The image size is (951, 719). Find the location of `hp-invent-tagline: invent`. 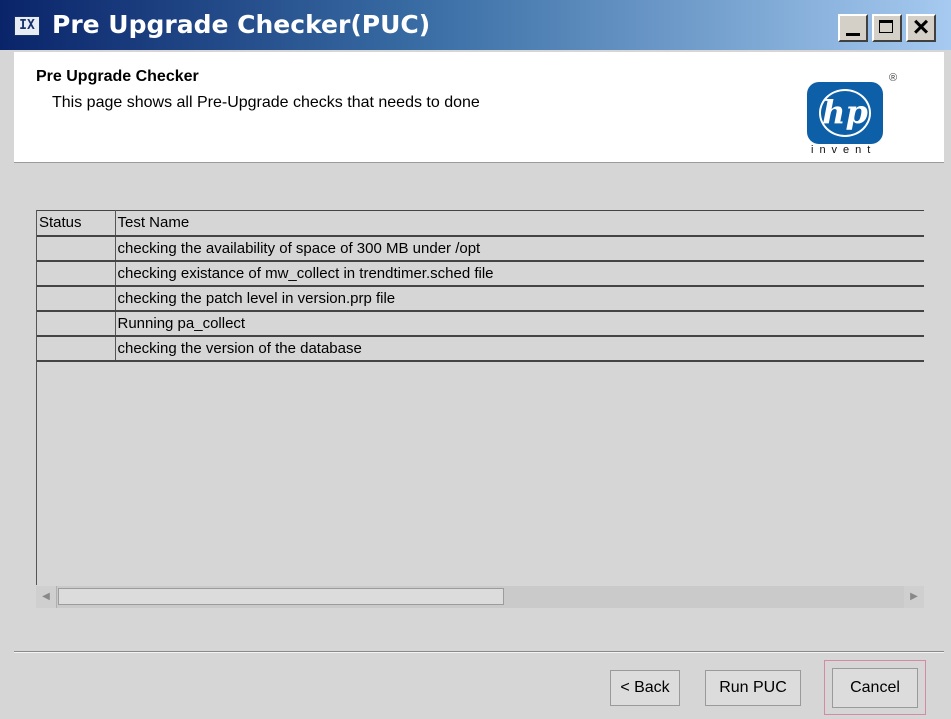

hp-invent-tagline: invent is located at coordinates (844, 150).